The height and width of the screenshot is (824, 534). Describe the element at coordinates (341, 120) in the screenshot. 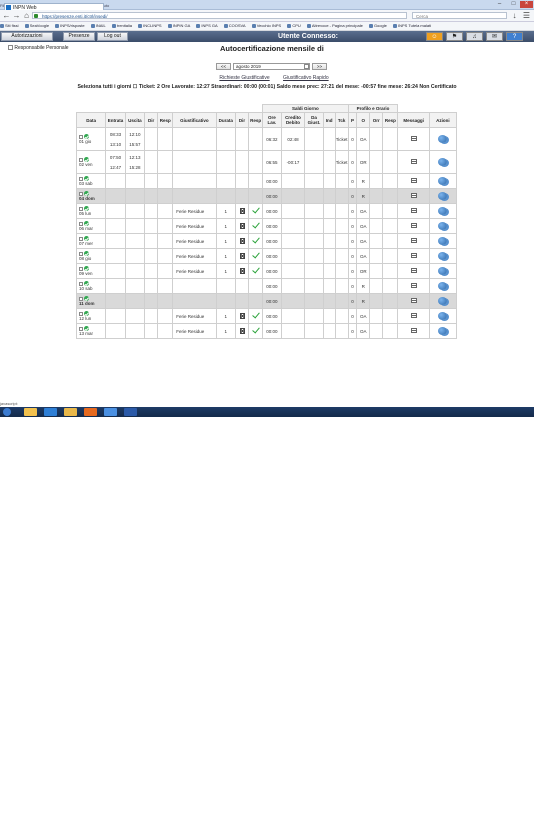

I see `col-tck: Tck` at that location.